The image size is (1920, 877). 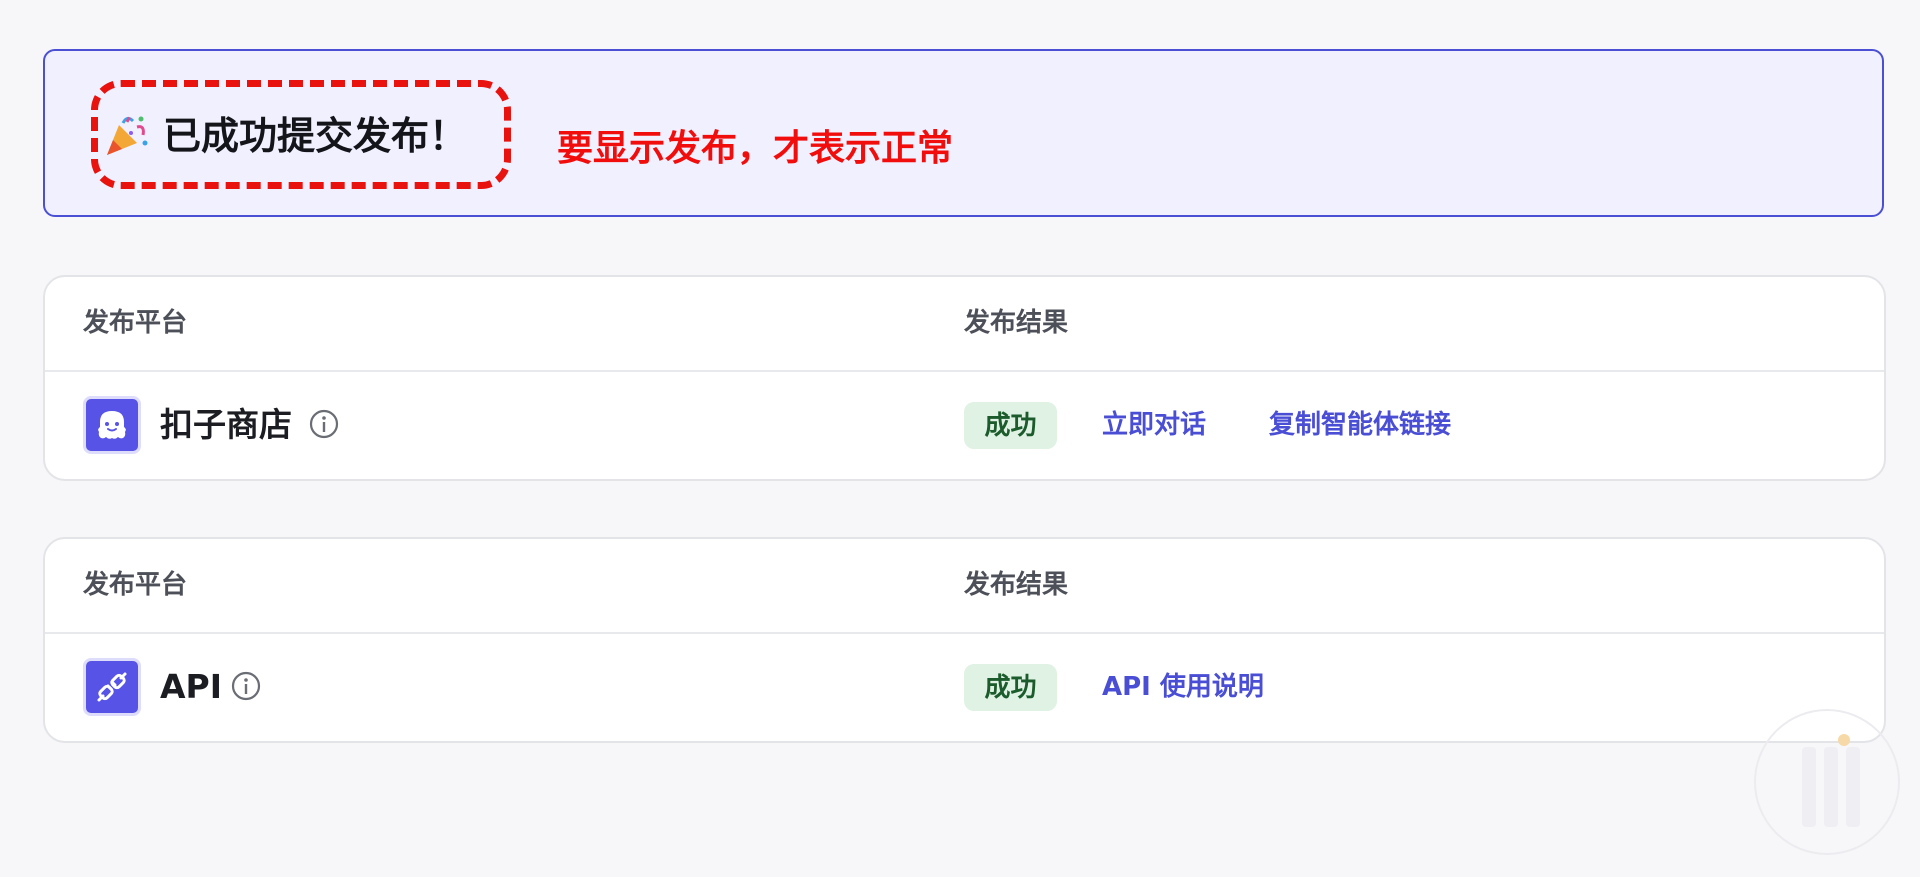 I want to click on ghost-store-icon, so click(x=112, y=425).